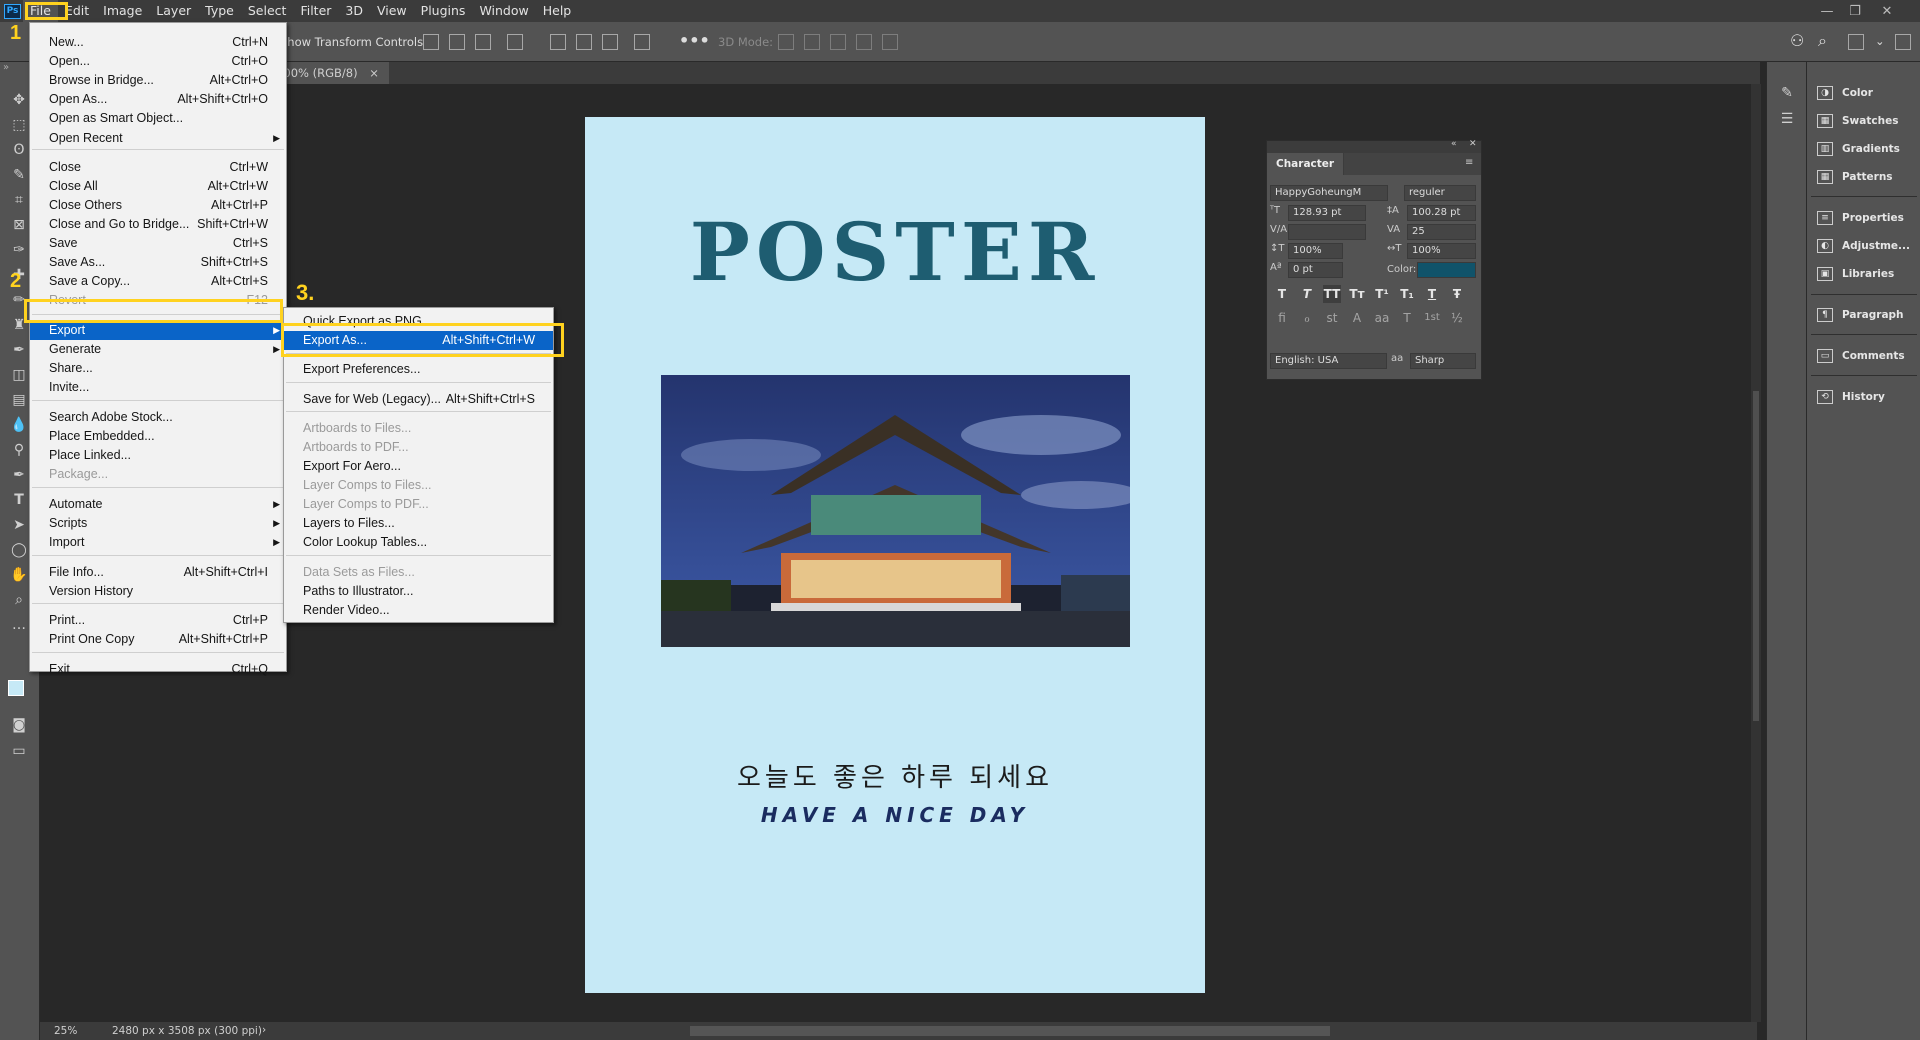  What do you see at coordinates (65, 1031) in the screenshot?
I see `zoom-level: 25%` at bounding box center [65, 1031].